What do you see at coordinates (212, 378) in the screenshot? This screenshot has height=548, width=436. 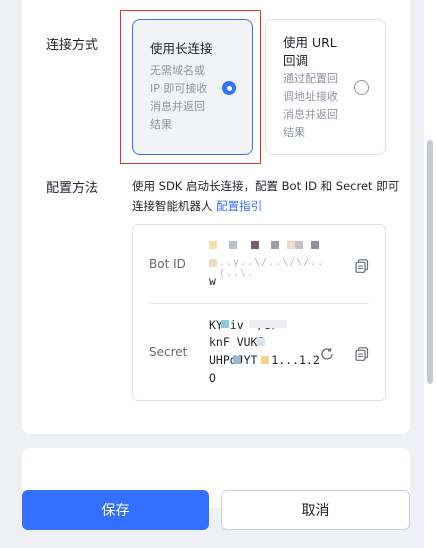 I see `secret-value-line-4: O` at bounding box center [212, 378].